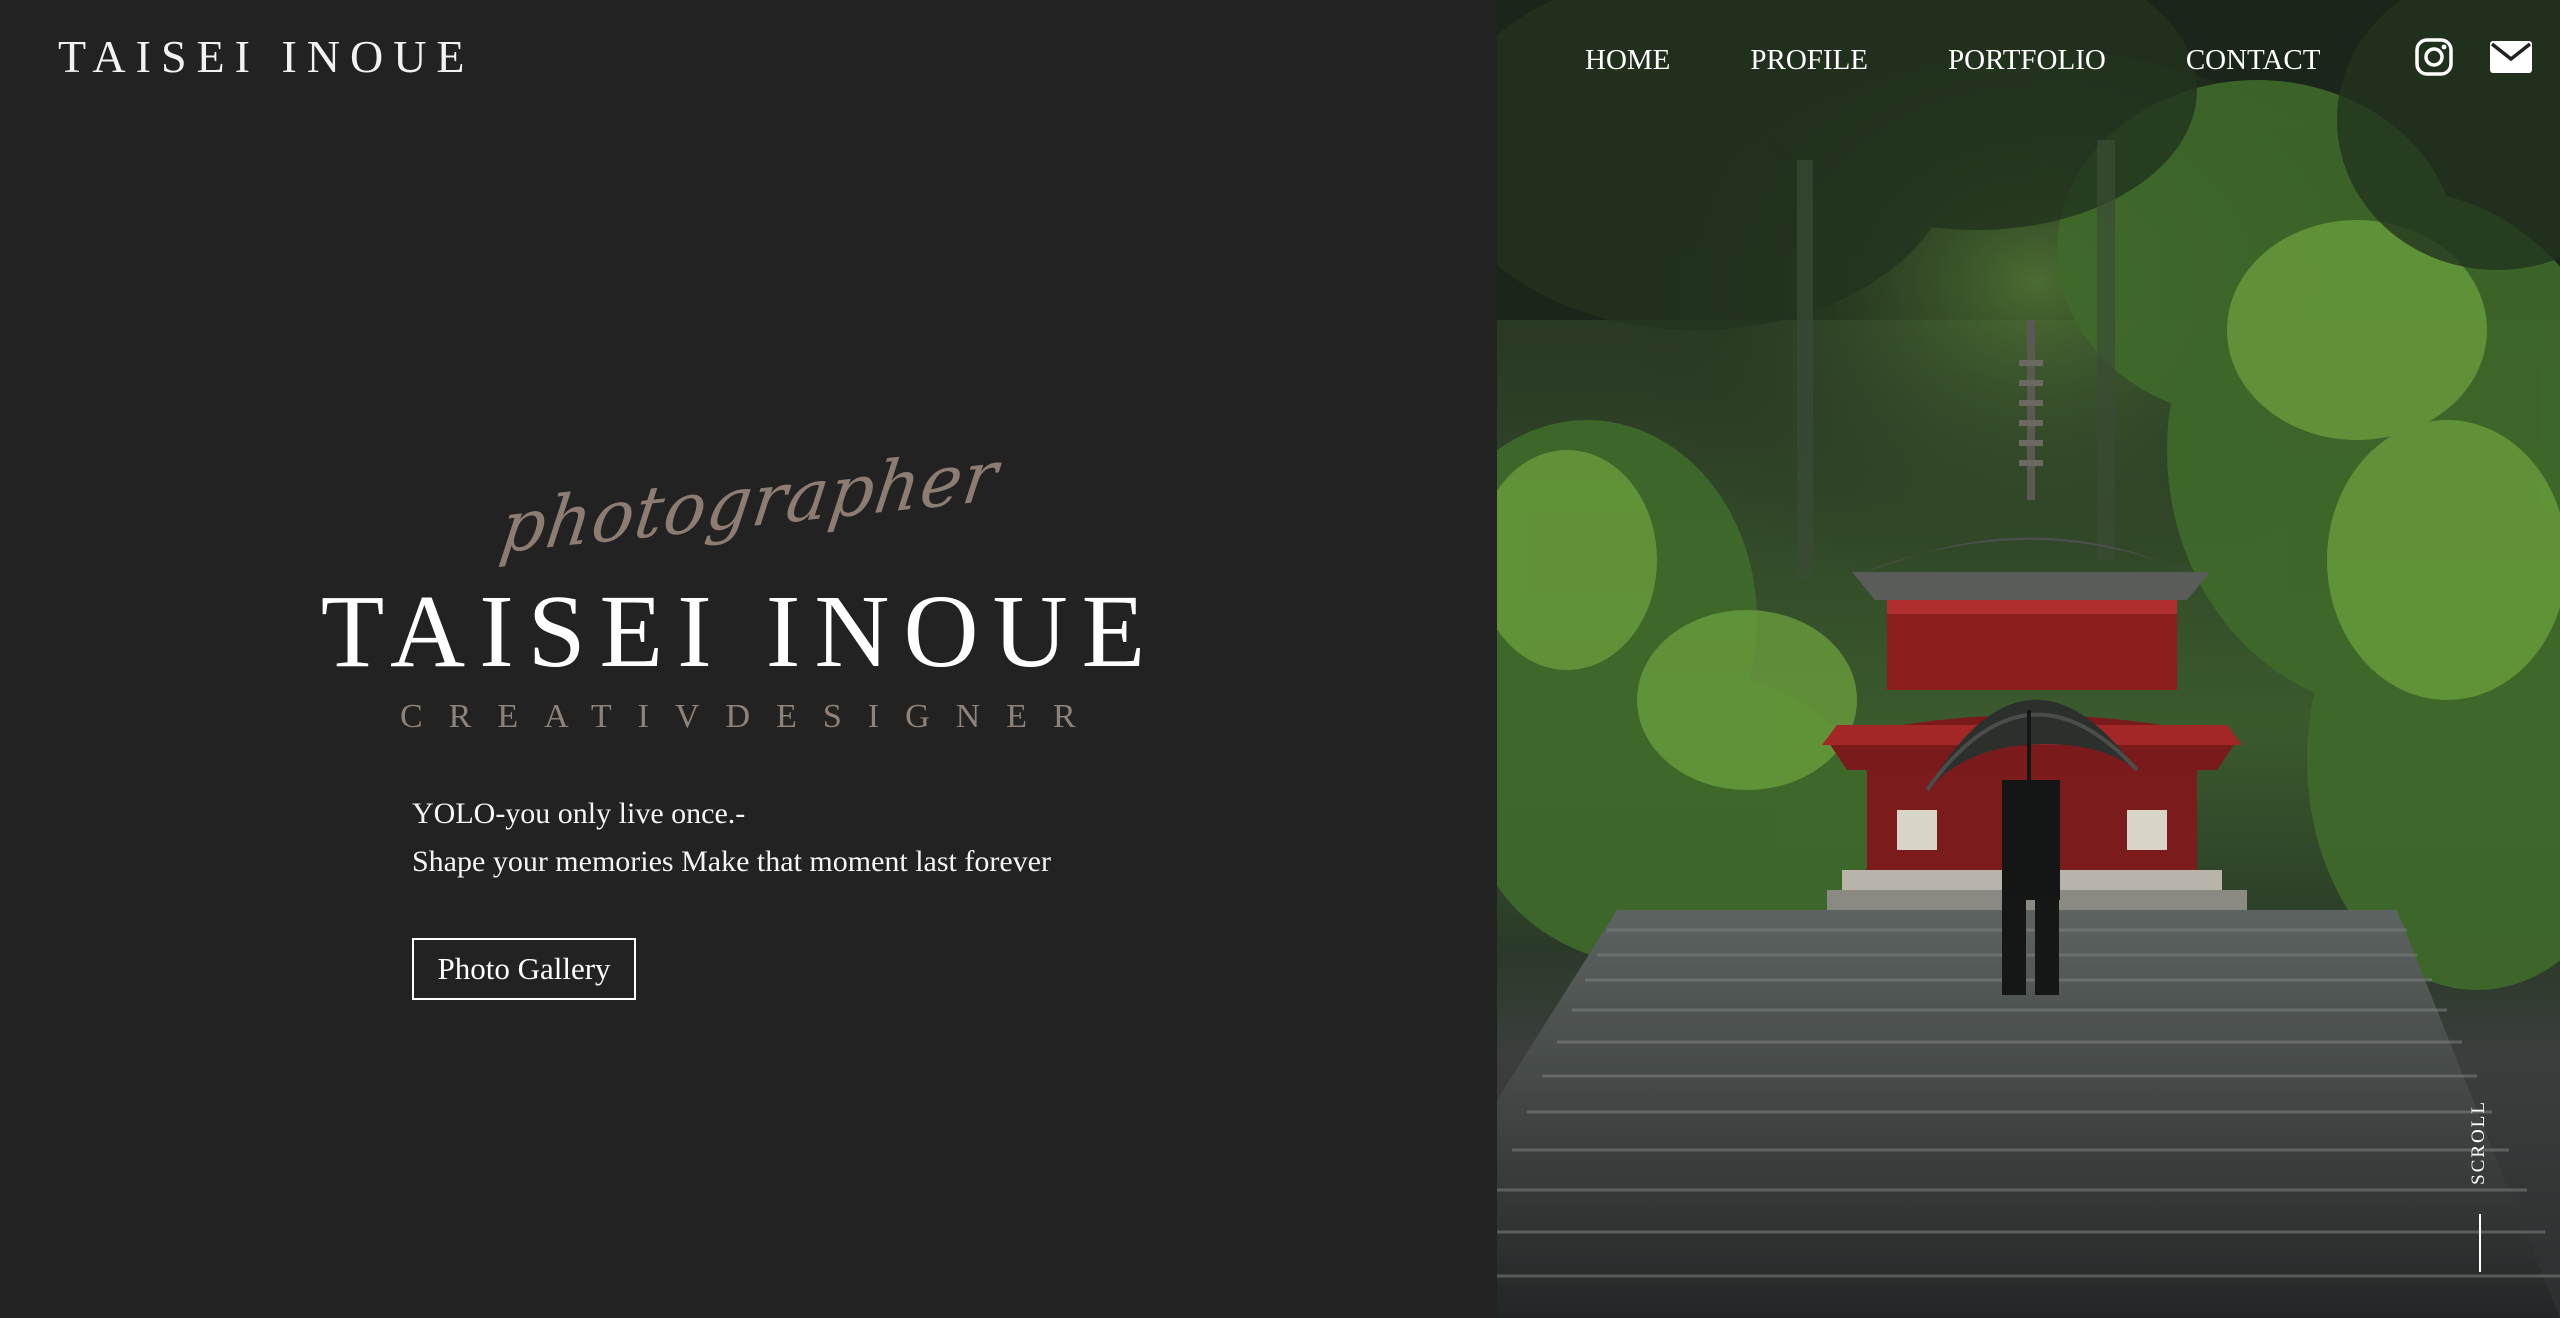 This screenshot has width=2560, height=1318. I want to click on main-nav: HOME PROFILE PORTFOLIO CONTACT, so click(1952, 60).